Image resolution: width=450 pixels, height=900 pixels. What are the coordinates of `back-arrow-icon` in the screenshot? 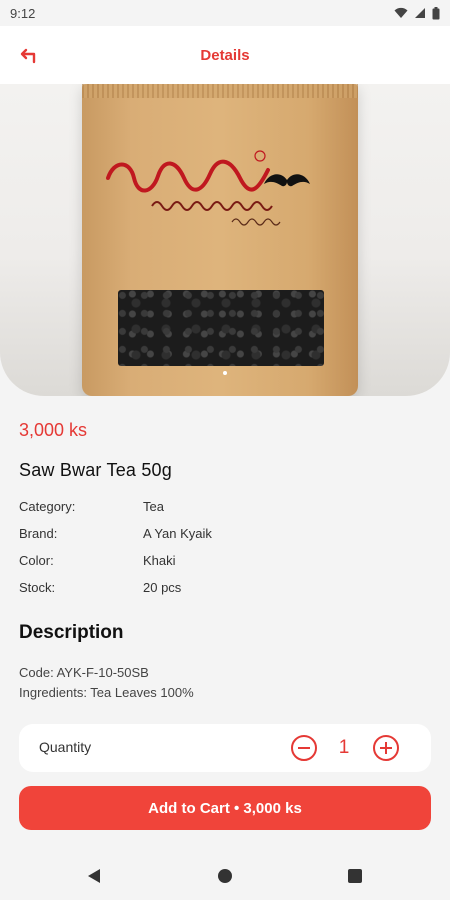 It's located at (28, 56).